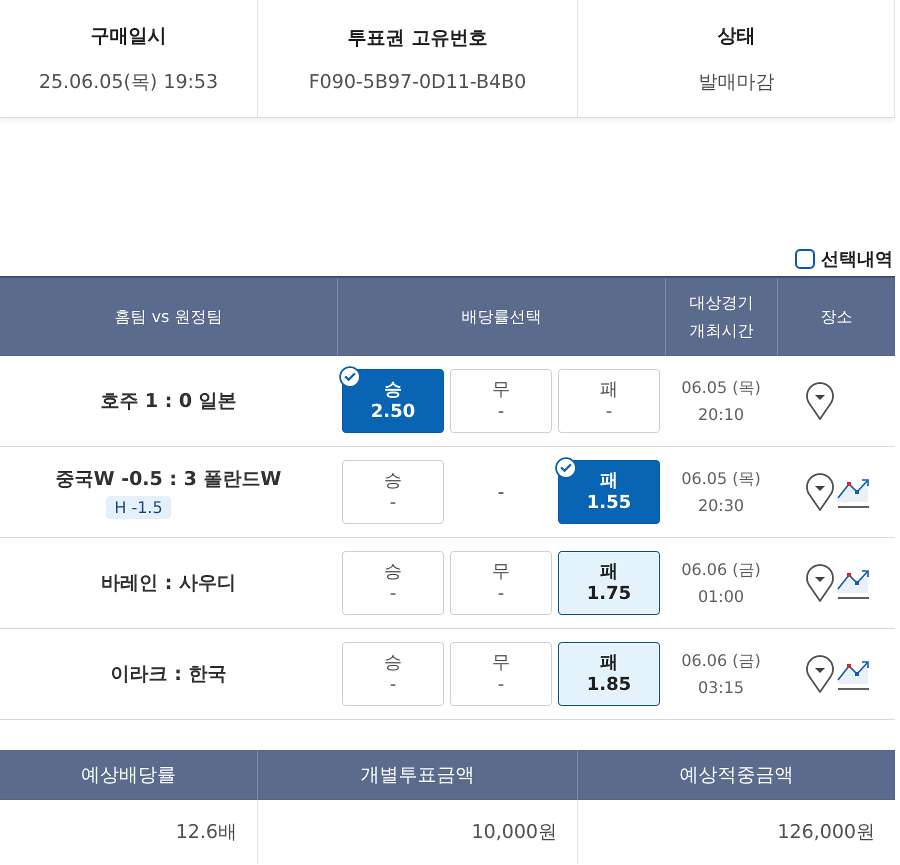  Describe the element at coordinates (836, 317) in the screenshot. I see `column-heading: 장소` at that location.